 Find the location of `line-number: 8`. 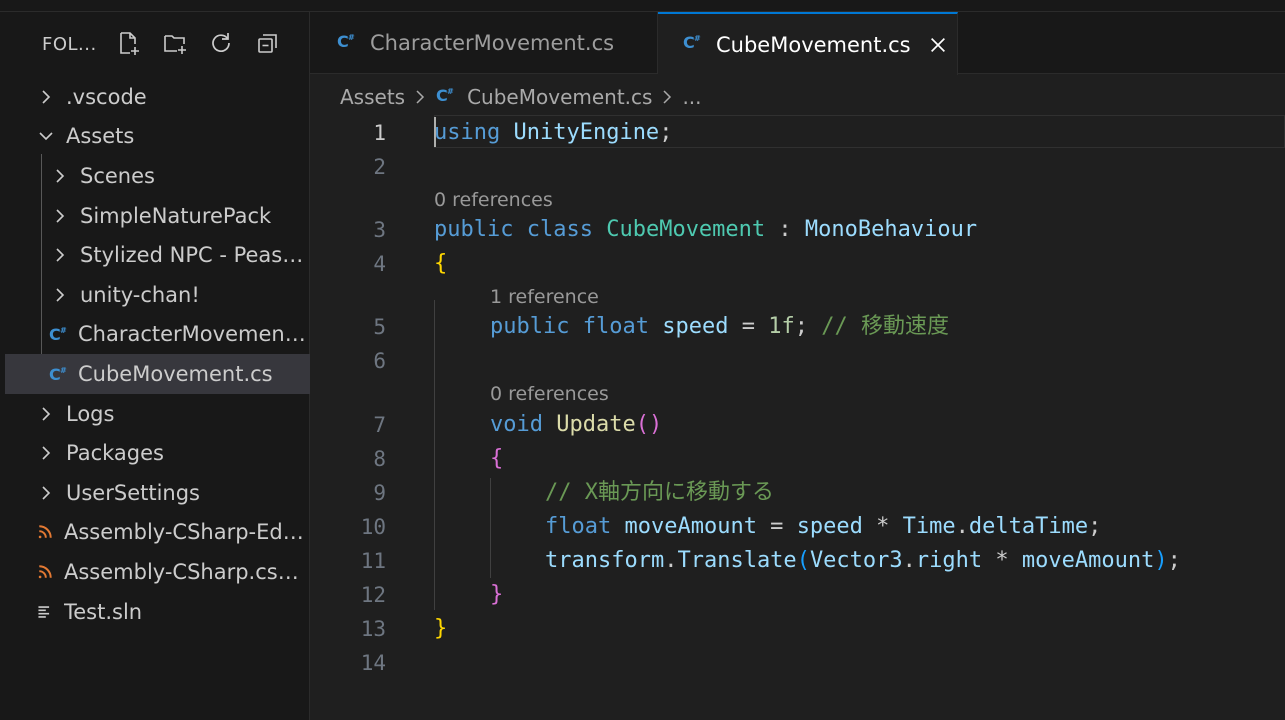

line-number: 8 is located at coordinates (379, 459).